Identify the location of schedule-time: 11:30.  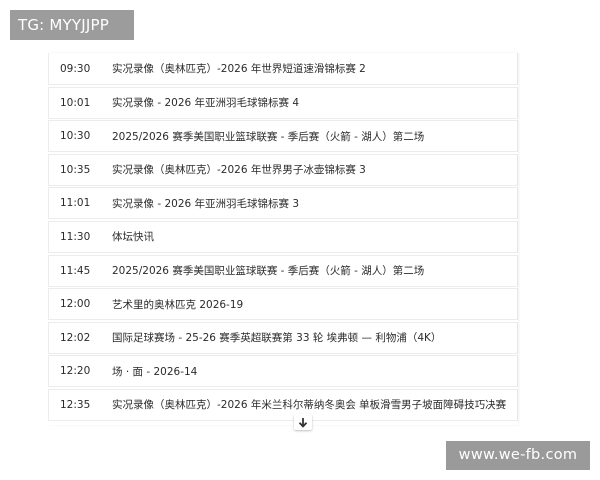
(75, 236).